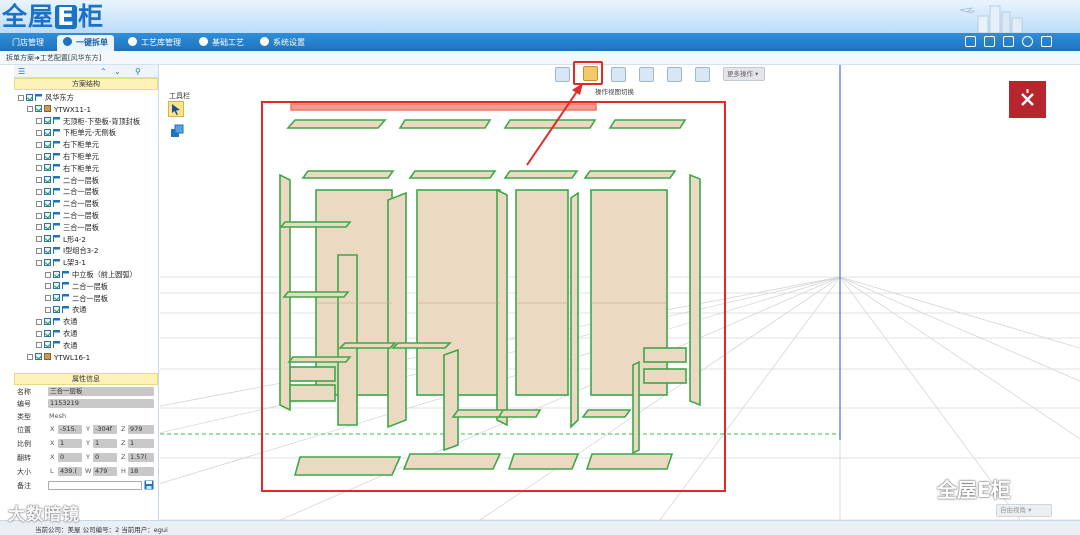 The image size is (1080, 535). Describe the element at coordinates (744, 74) in the screenshot. I see `more-actions-dropdown: 更多操作 ▾` at that location.